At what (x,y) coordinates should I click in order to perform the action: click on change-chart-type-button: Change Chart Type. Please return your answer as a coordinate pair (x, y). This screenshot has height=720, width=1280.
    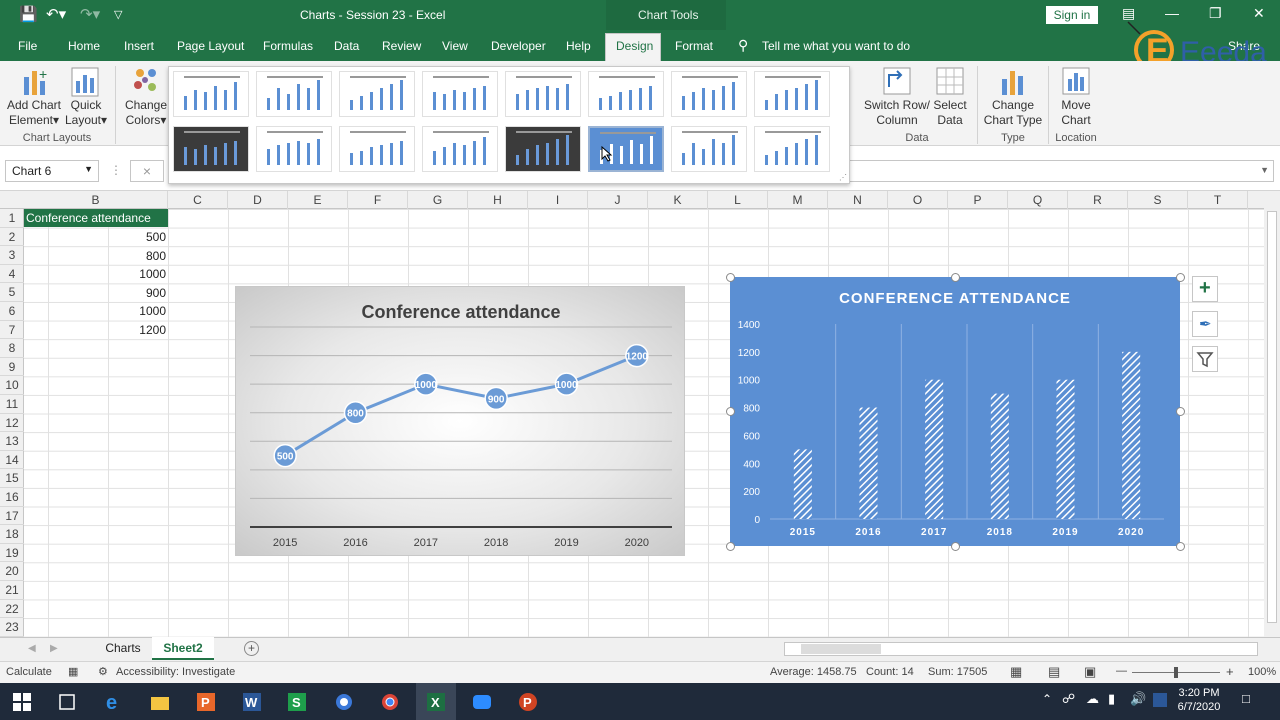
    Looking at the image, I should click on (1013, 113).